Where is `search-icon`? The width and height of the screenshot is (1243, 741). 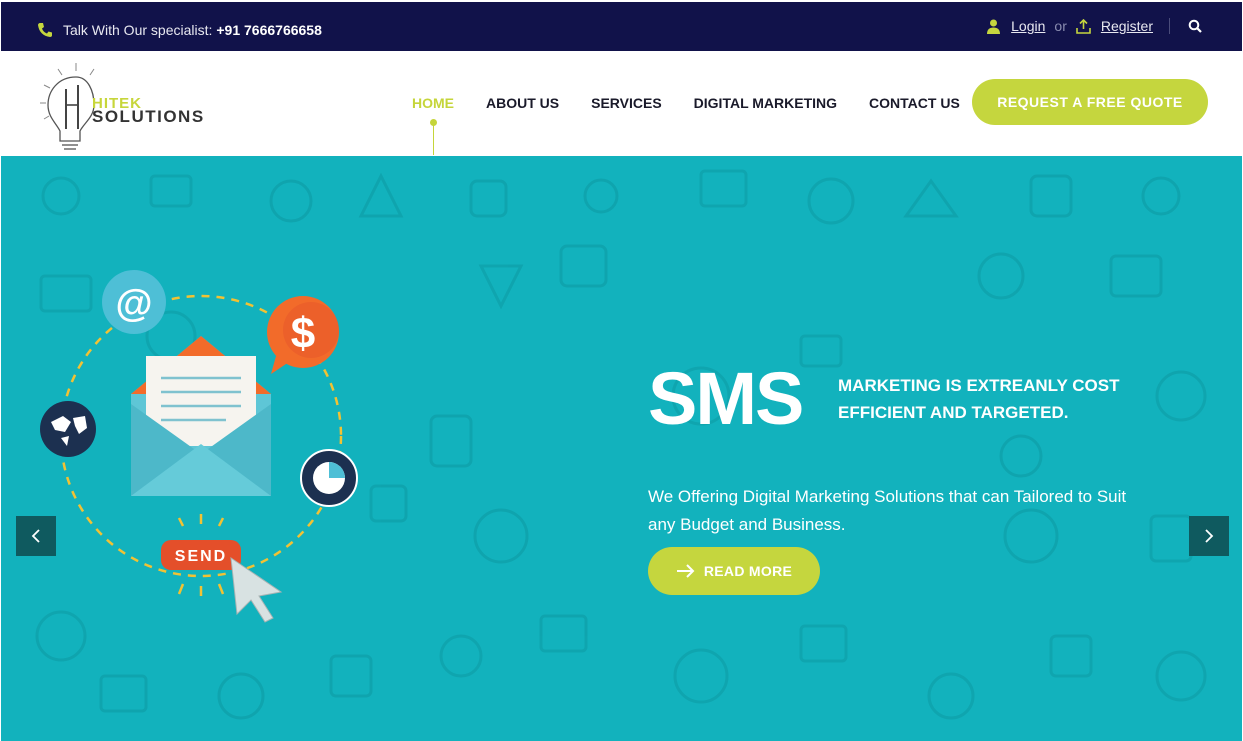 search-icon is located at coordinates (1195, 26).